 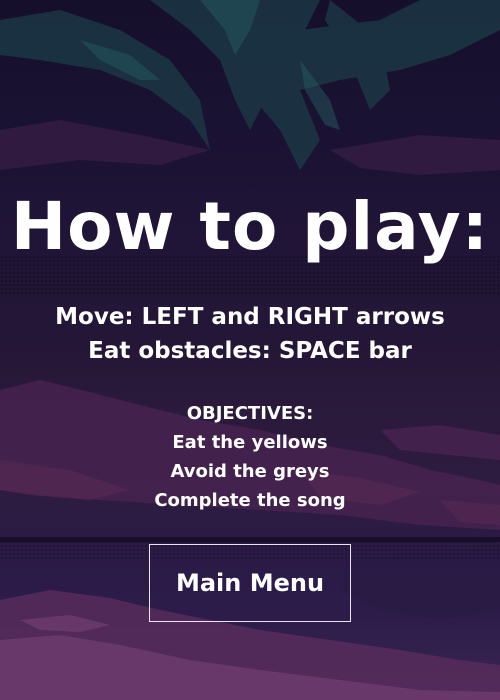 What do you see at coordinates (250, 226) in the screenshot?
I see `page-title: How to play:` at bounding box center [250, 226].